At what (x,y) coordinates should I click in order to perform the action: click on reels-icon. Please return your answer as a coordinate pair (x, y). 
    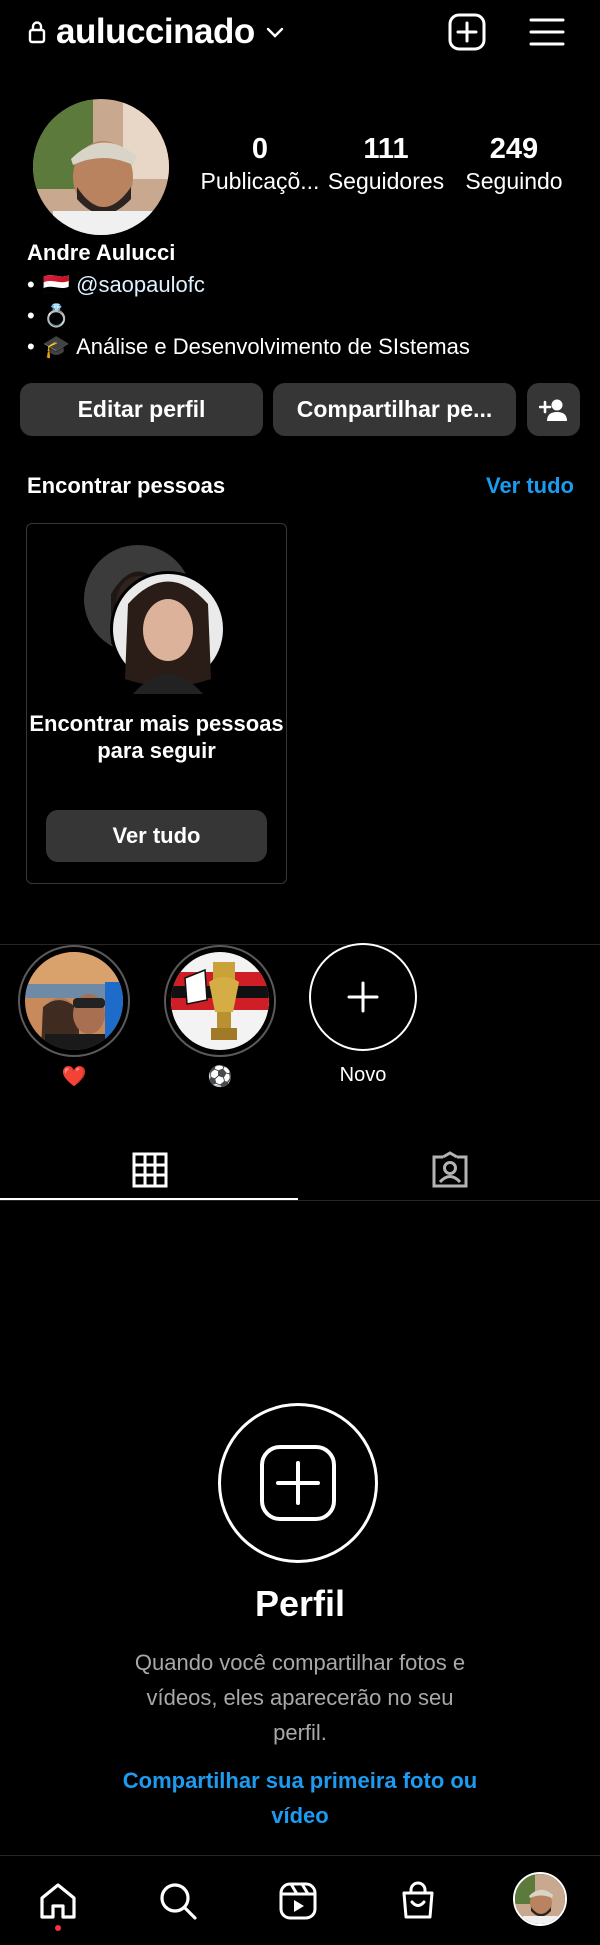
    Looking at the image, I should click on (298, 1901).